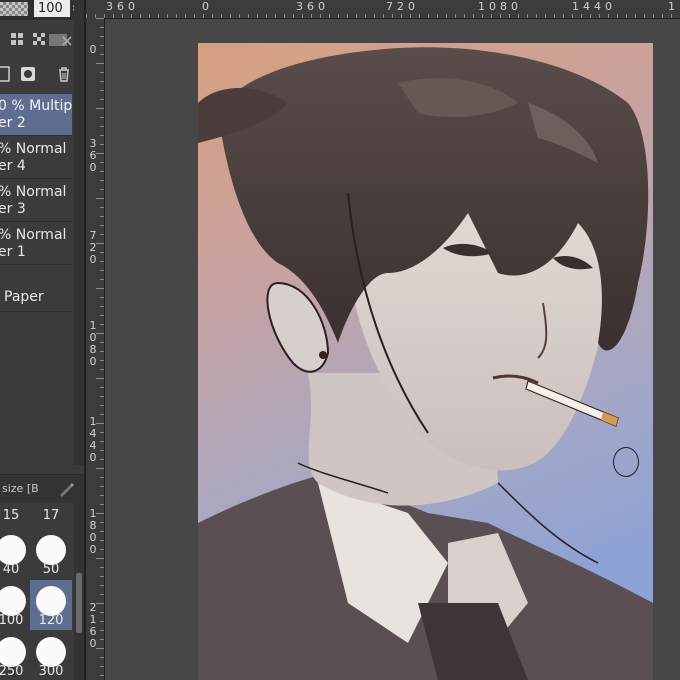 The width and height of the screenshot is (680, 680). Describe the element at coordinates (42, 340) in the screenshot. I see `layer-panel: 100 ▲ ▼ 0 % Multiply er 2 % Normal er 4` at that location.